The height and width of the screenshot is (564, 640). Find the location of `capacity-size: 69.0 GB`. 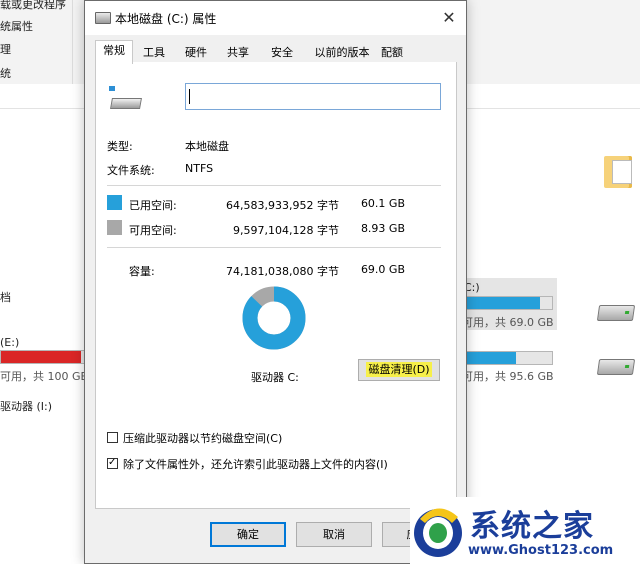

capacity-size: 69.0 GB is located at coordinates (382, 269).